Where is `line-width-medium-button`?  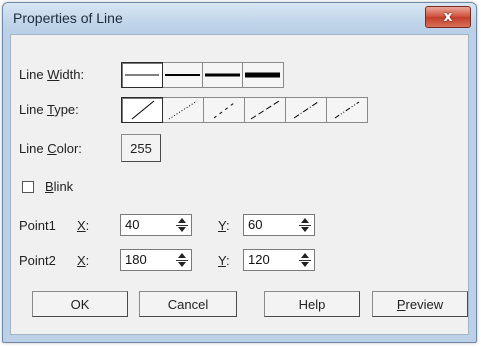 line-width-medium-button is located at coordinates (183, 75).